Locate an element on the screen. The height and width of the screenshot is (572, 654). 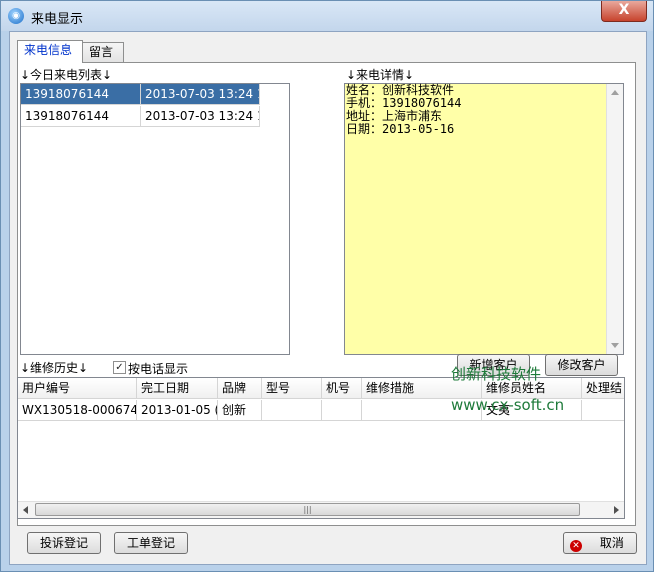
work-order-button: 工单登记 is located at coordinates (151, 543).